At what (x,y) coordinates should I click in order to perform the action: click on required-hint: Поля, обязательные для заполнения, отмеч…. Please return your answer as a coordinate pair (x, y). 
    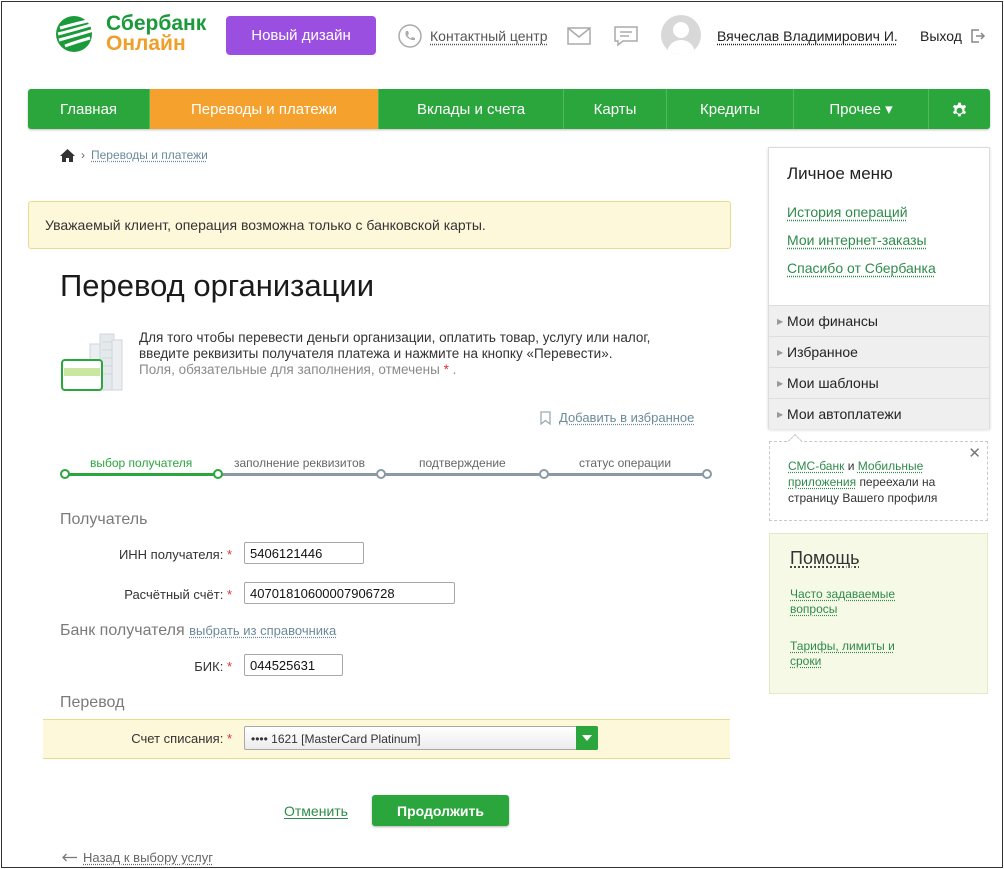
    Looking at the image, I should click on (289, 369).